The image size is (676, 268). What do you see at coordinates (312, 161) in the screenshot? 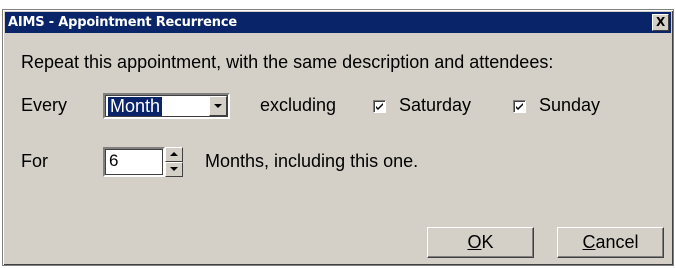
I see `count-suffix-label: Months, including this one.` at bounding box center [312, 161].